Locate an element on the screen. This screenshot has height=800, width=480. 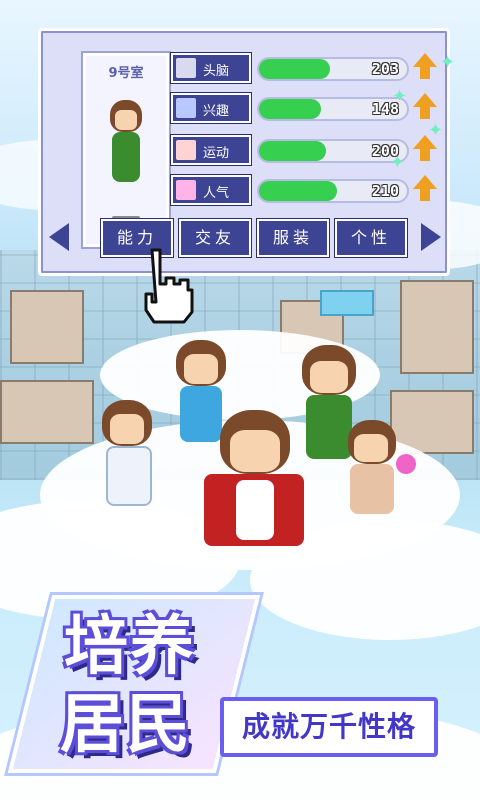
popularity-icon is located at coordinates (186, 190).